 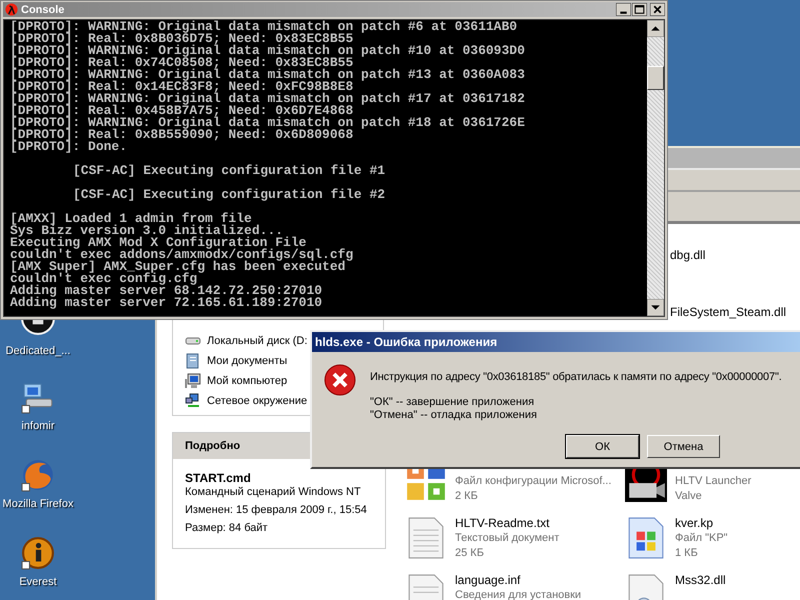 I want to click on desktop-icon-label: Mozilla Firefox, so click(x=38, y=504).